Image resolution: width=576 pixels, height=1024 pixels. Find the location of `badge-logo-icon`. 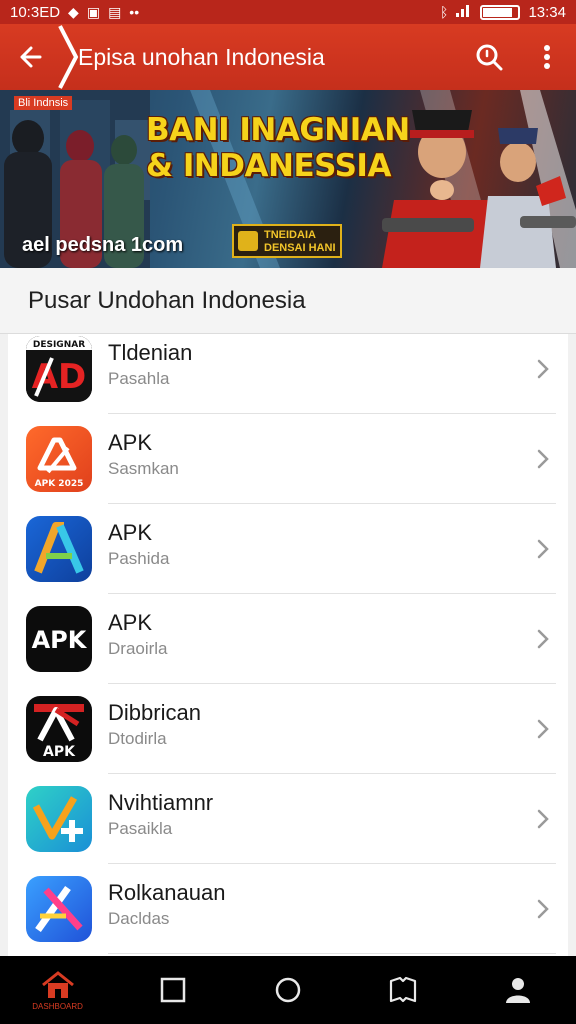

badge-logo-icon is located at coordinates (248, 241).